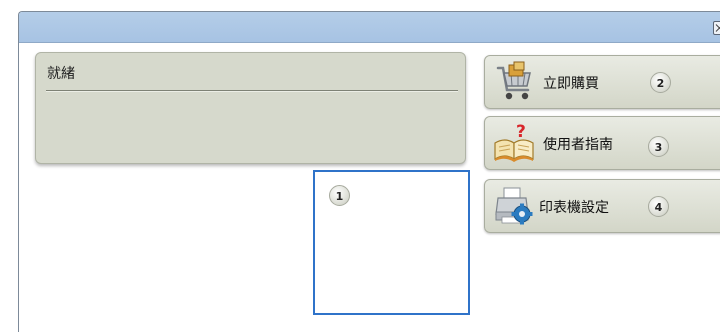  What do you see at coordinates (61, 74) in the screenshot?
I see `status-text: 就緒` at bounding box center [61, 74].